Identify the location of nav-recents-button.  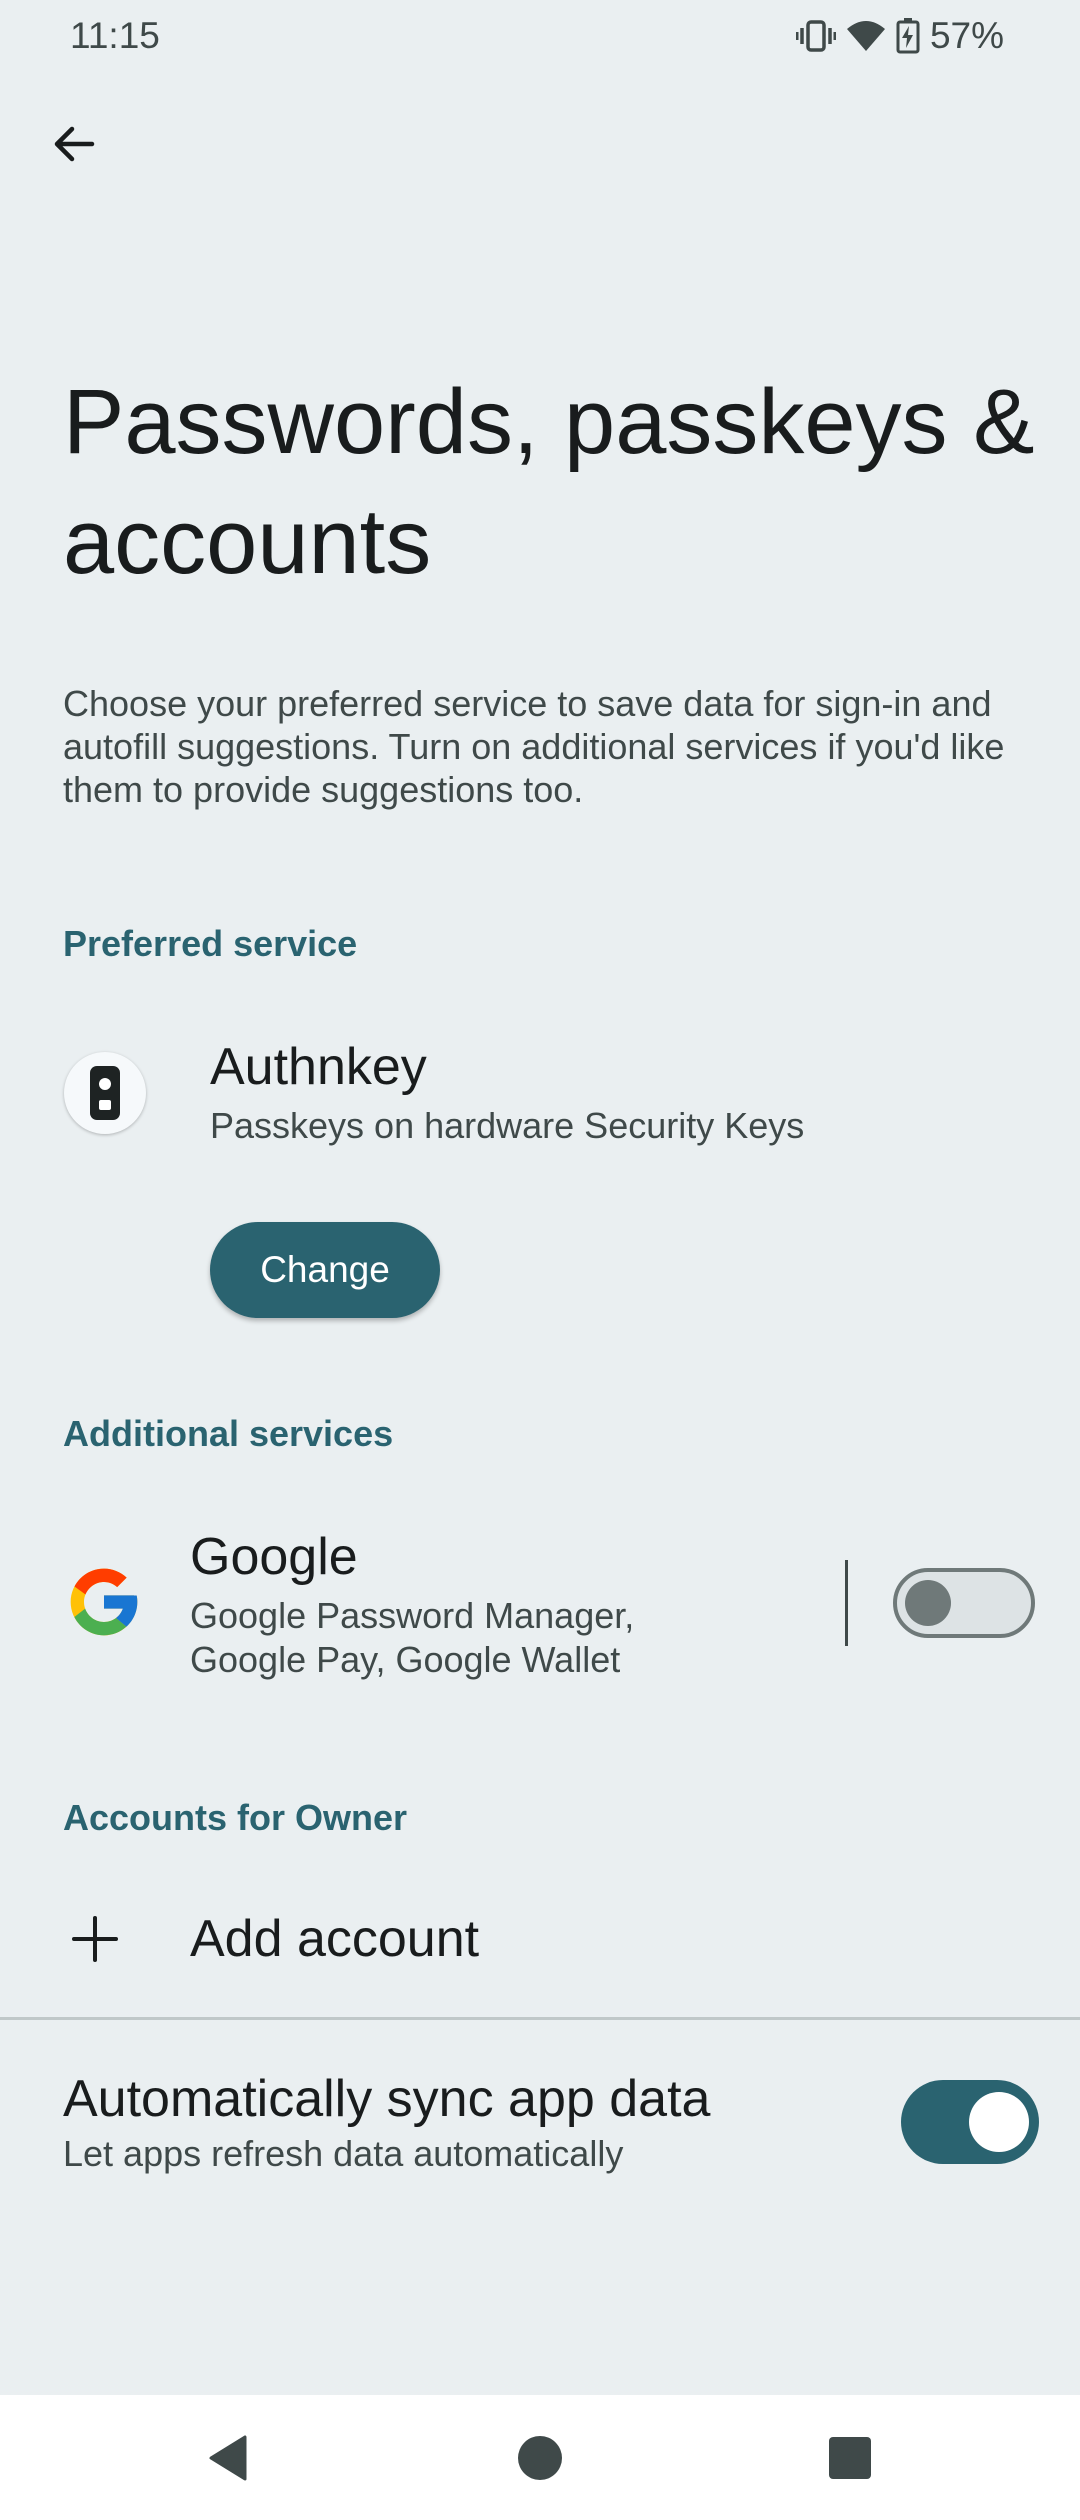
(850, 2458).